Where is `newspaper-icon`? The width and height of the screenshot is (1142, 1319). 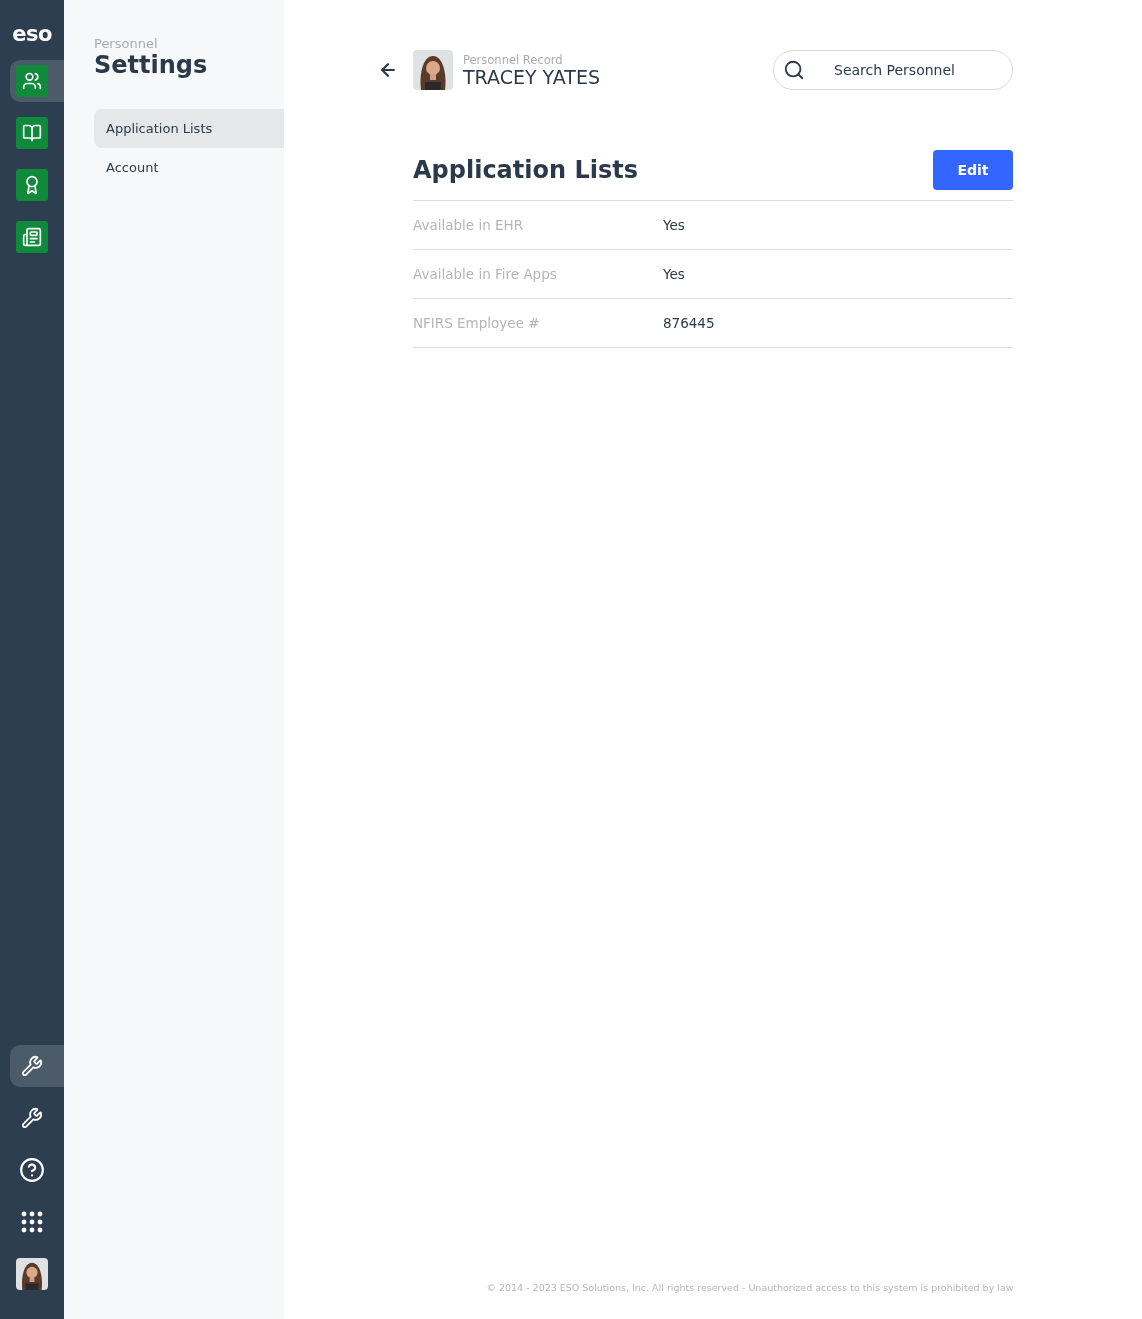
newspaper-icon is located at coordinates (32, 237).